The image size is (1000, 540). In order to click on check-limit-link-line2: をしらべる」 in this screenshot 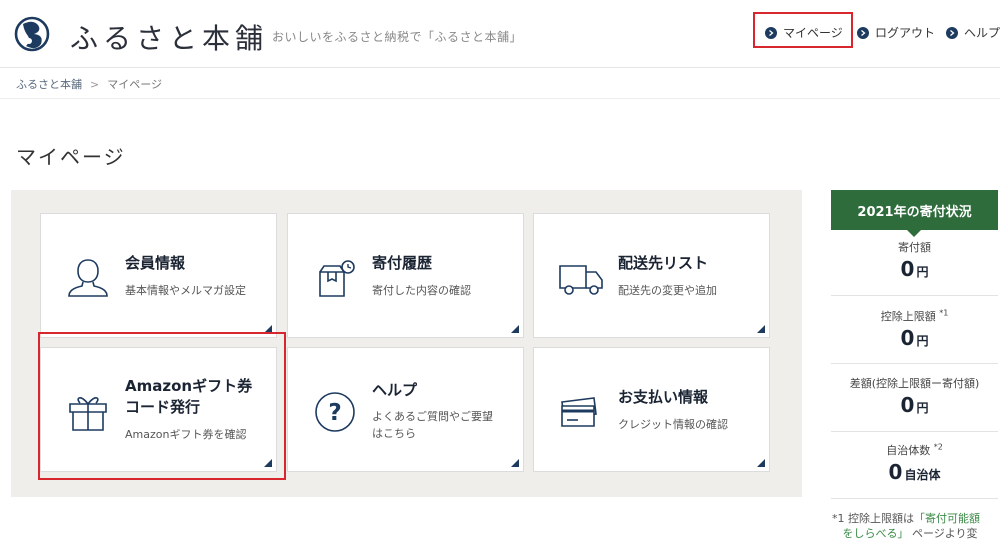, I will do `click(876, 533)`.